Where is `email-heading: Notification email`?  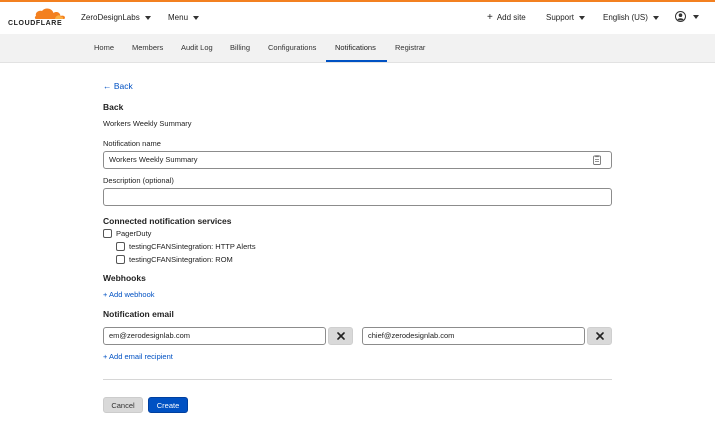
email-heading: Notification email is located at coordinates (138, 314).